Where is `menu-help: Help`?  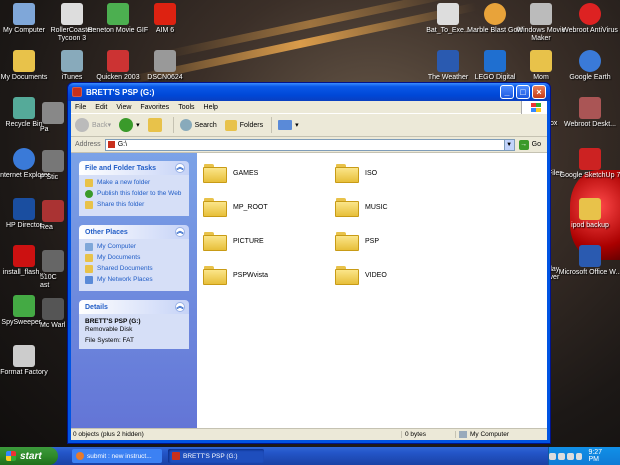 menu-help: Help is located at coordinates (211, 107).